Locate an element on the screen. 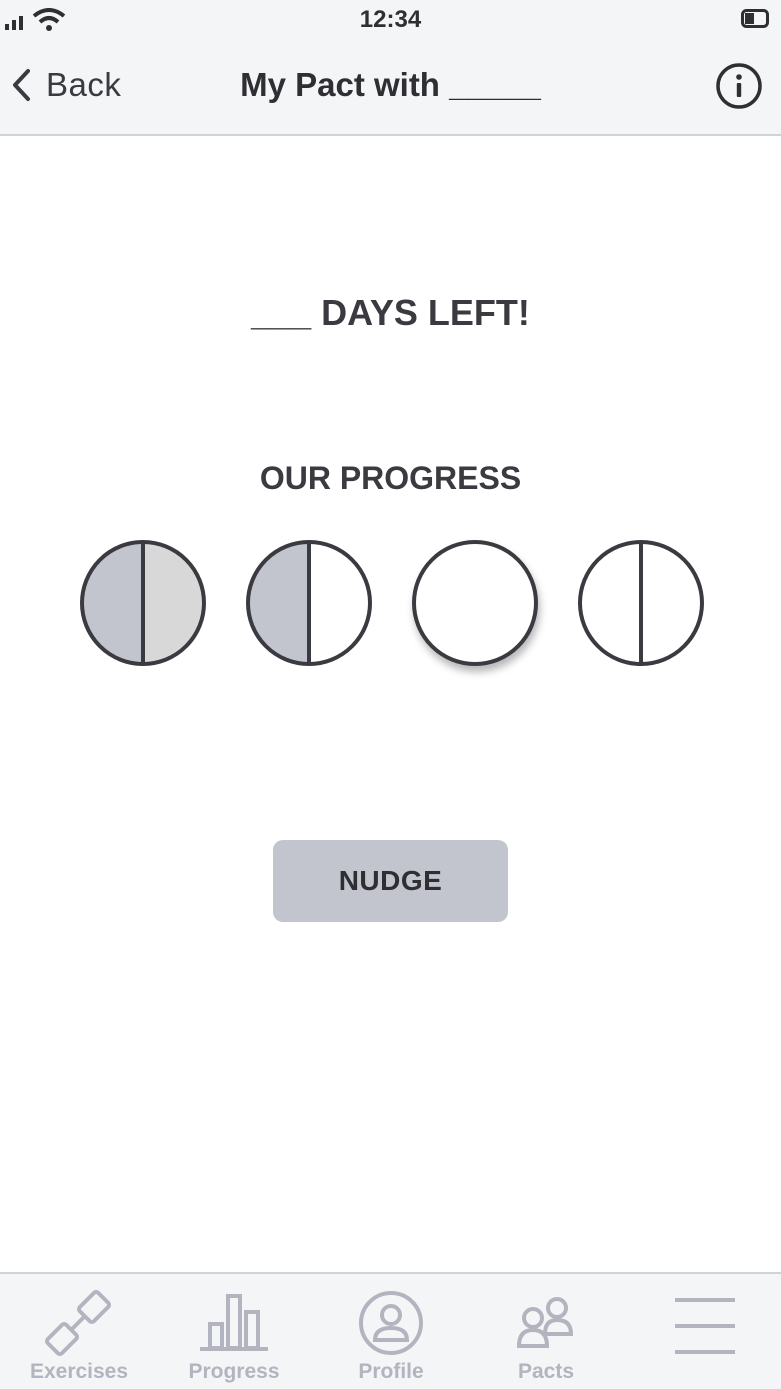 Image resolution: width=781 pixels, height=1389 pixels. nav-bar: Back My Pact with _____ is located at coordinates (390, 88).